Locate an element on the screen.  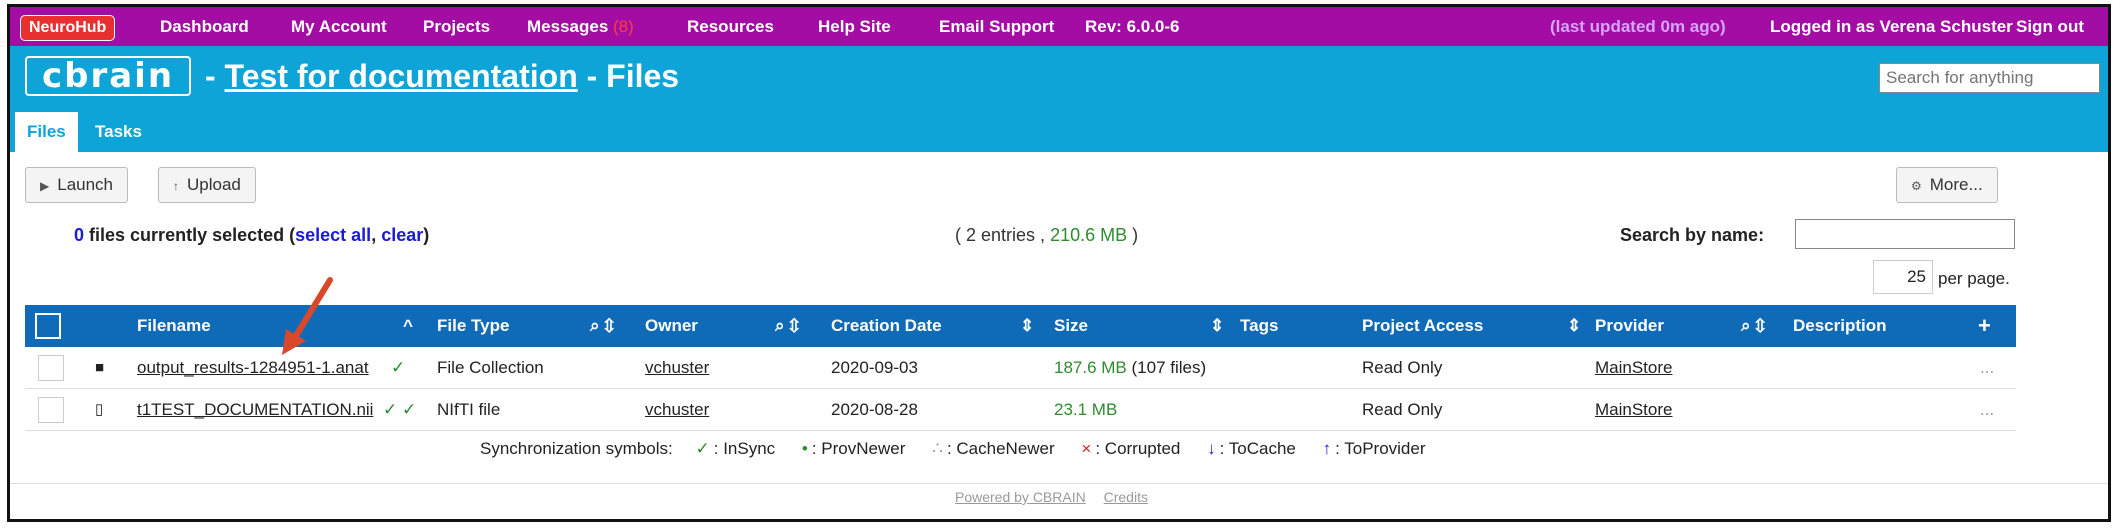
upload-button: ↑ Upload is located at coordinates (207, 185).